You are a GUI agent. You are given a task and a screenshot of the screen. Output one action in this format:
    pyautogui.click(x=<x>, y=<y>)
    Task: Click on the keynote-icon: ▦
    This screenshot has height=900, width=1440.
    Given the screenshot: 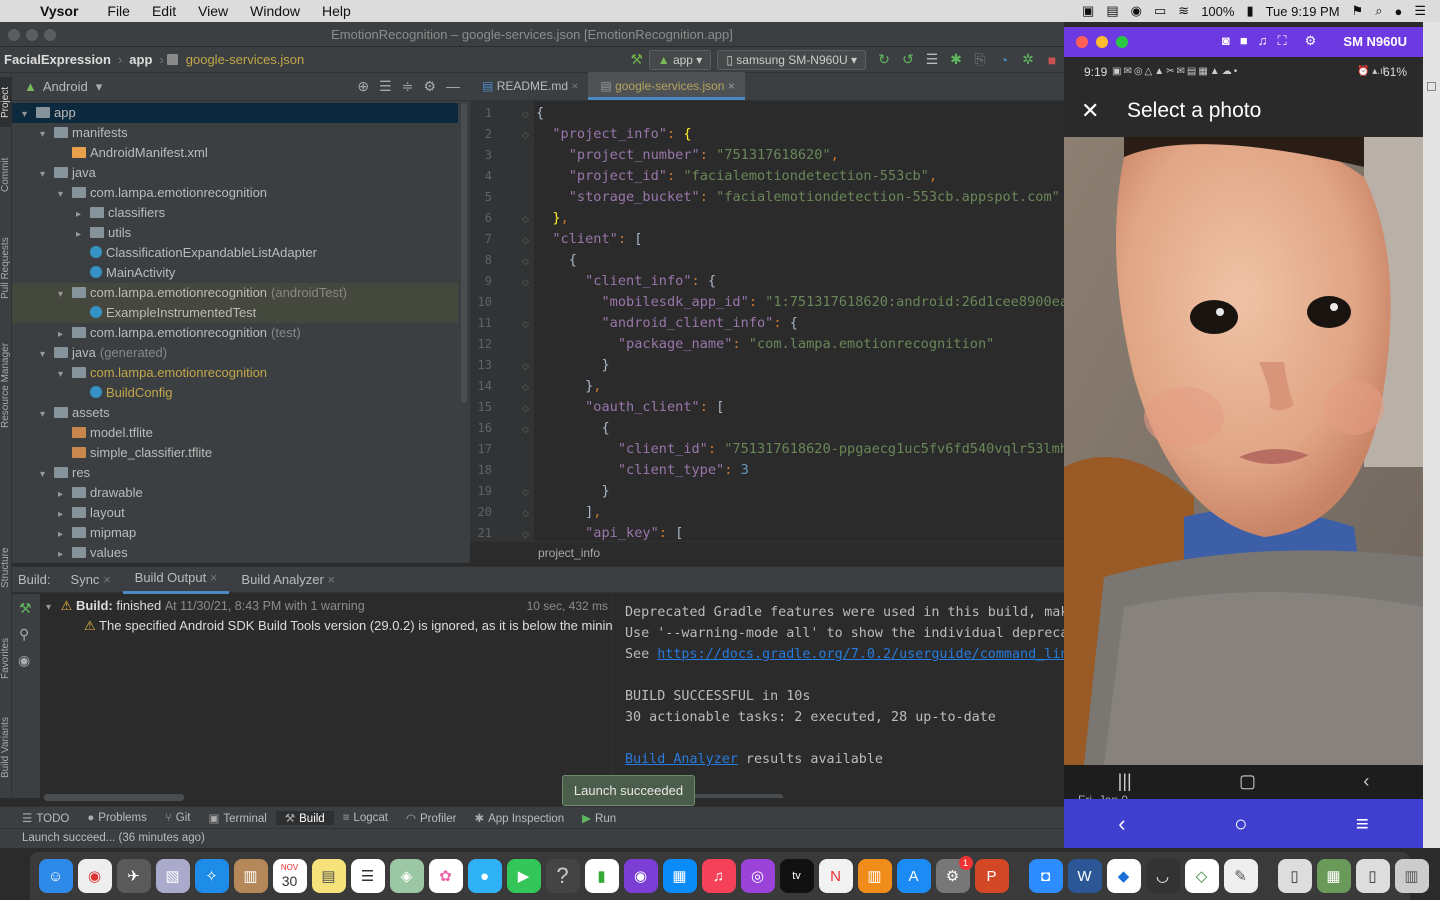 What is the action you would take?
    pyautogui.click(x=679, y=876)
    